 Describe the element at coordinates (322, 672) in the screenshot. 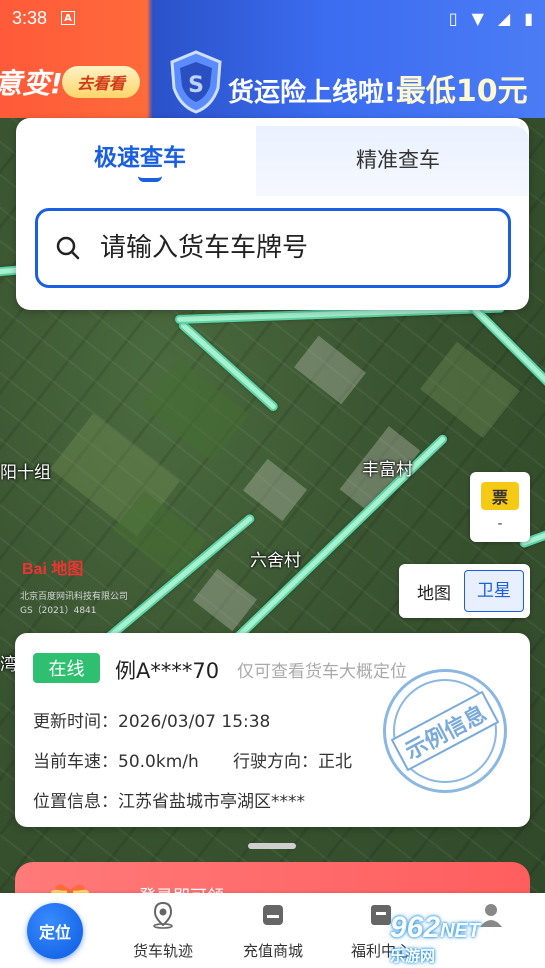

I see `location-hint: 仅可查看货车大概定位` at that location.